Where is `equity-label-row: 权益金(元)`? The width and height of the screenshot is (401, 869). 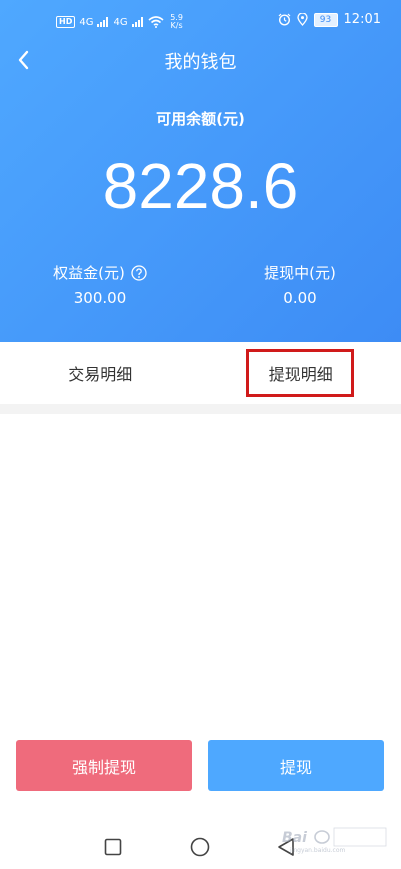 equity-label-row: 权益金(元) is located at coordinates (100, 272).